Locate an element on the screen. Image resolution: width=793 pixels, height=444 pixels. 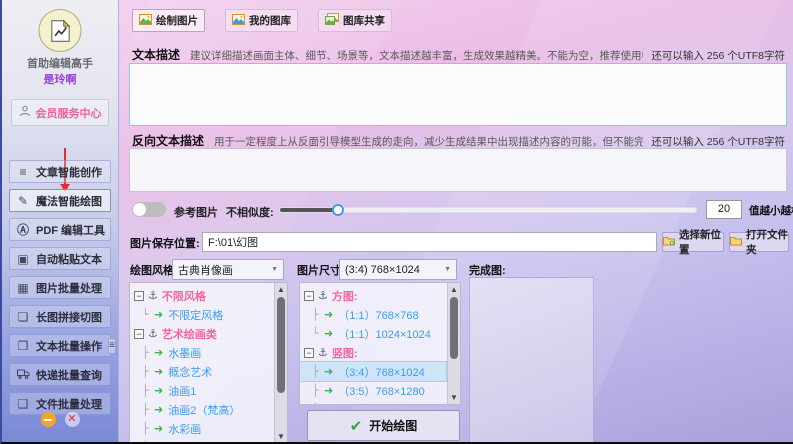
tree-item-label: （3:4）768×1024 is located at coordinates (381, 372).